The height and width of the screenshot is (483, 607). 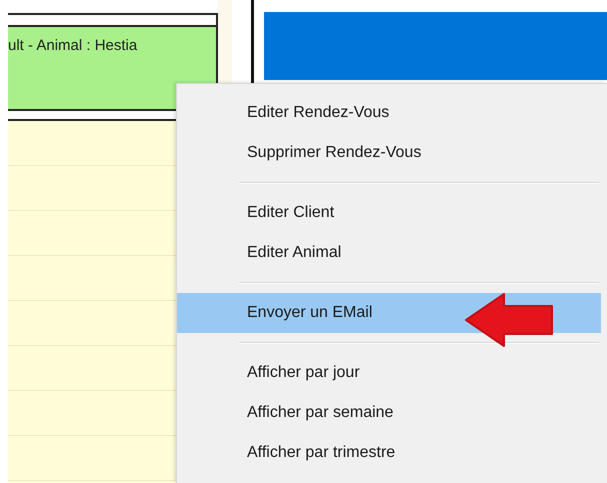 I want to click on arrow-icon, so click(x=510, y=320).